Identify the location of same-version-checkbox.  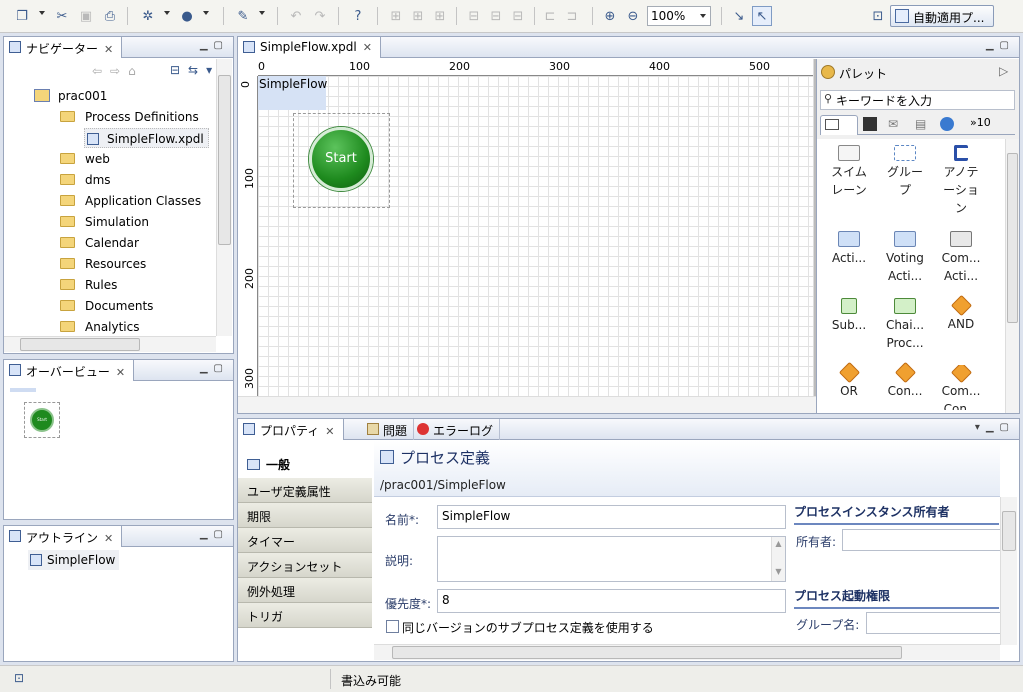
(392, 626).